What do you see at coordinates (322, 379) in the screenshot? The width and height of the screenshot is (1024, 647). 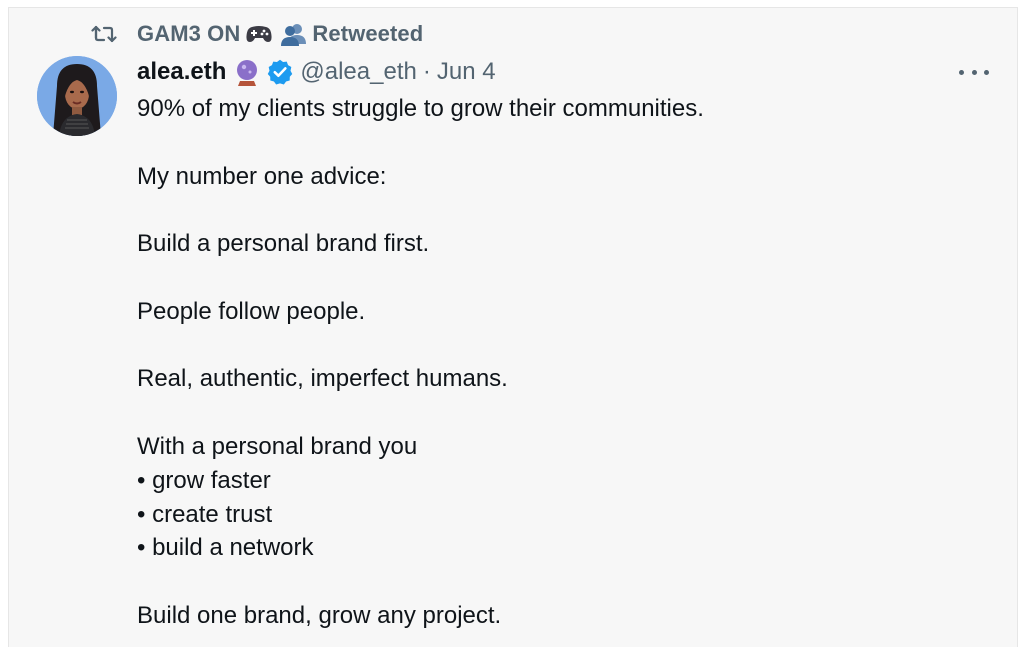 I see `tweet-line: Real, authentic, imperfect humans.` at bounding box center [322, 379].